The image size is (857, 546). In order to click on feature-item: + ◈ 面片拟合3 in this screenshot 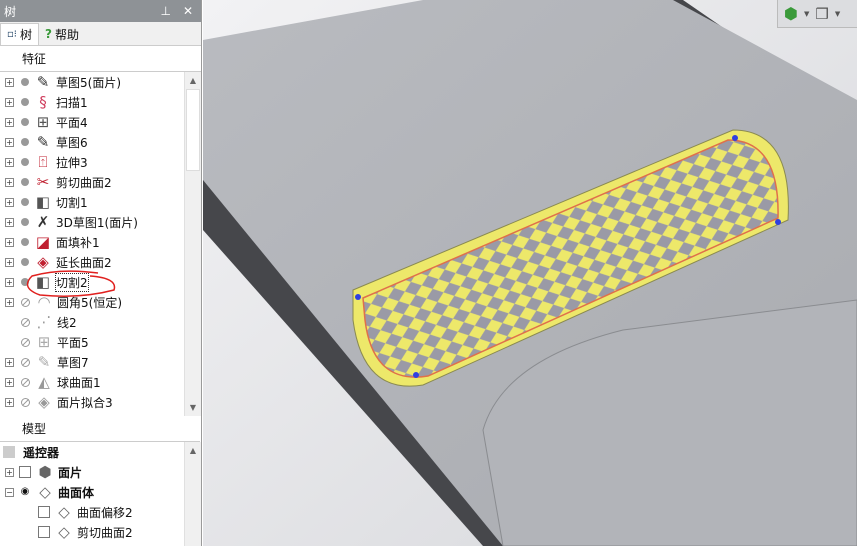, I will do `click(56, 402)`.